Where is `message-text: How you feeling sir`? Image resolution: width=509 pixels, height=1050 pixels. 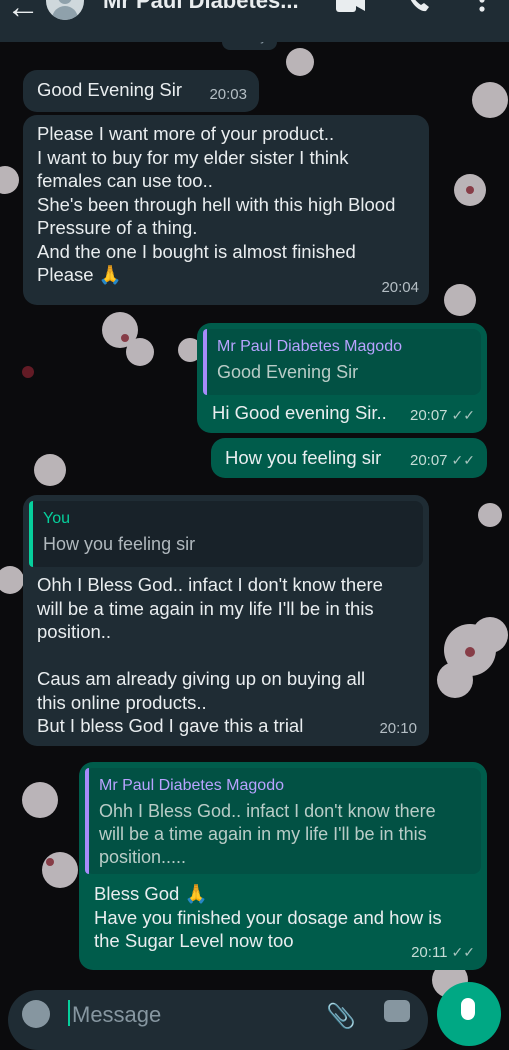 message-text: How you feeling sir is located at coordinates (303, 457).